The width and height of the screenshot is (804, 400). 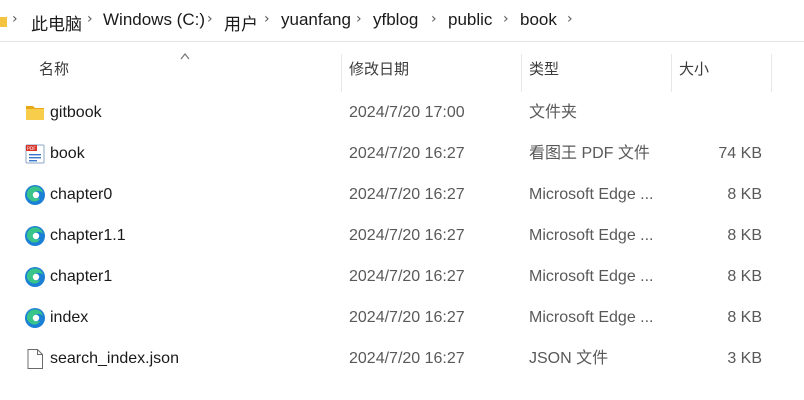 I want to click on file-name: chapter1.1, so click(x=88, y=235).